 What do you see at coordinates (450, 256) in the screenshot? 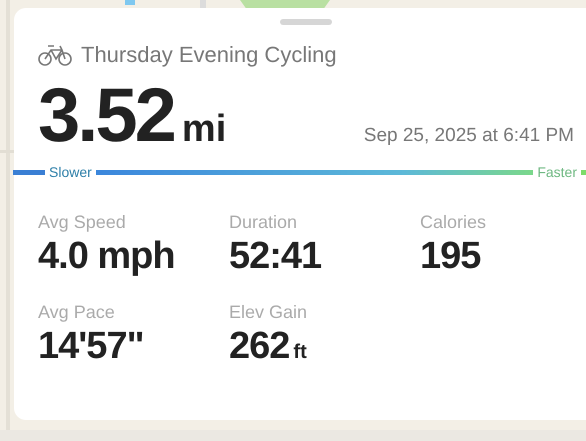
I see `stat-value: 195` at bounding box center [450, 256].